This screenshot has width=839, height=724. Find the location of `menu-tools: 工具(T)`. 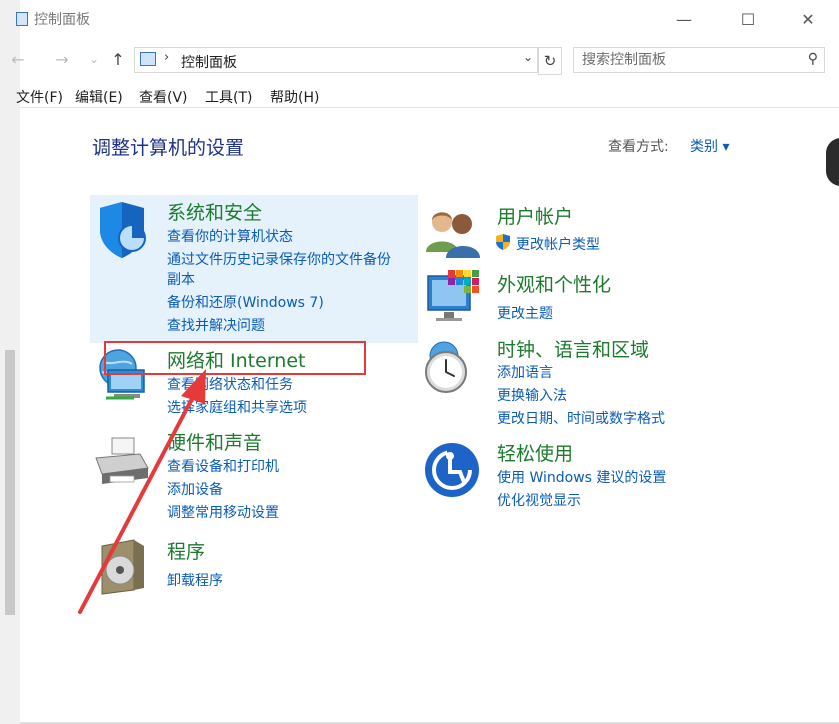

menu-tools: 工具(T) is located at coordinates (228, 97).